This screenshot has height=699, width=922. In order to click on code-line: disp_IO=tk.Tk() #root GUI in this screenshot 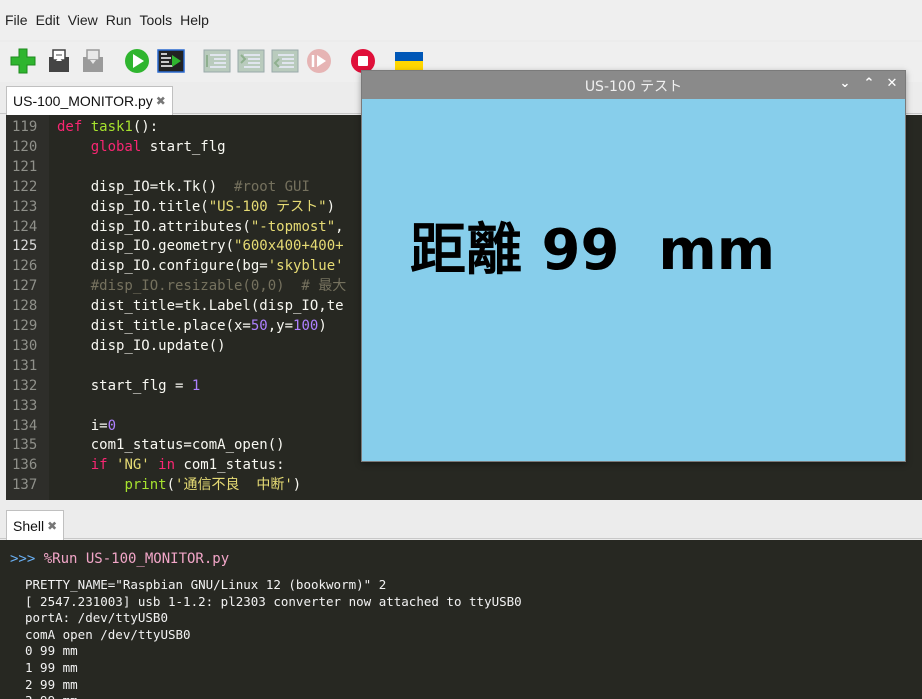, I will do `click(183, 187)`.